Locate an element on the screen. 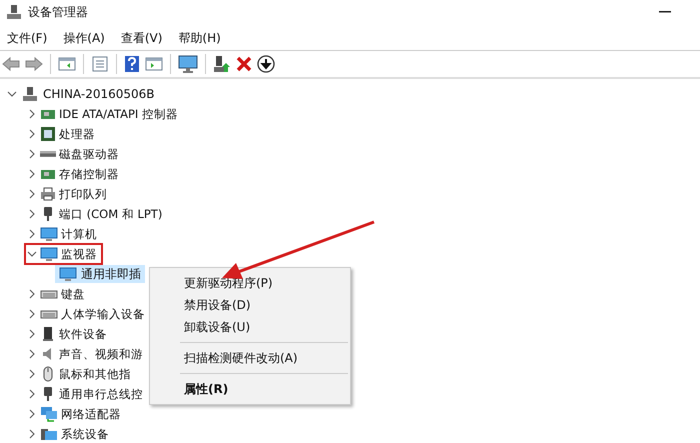  menu-item: 文件(F) is located at coordinates (27, 38).